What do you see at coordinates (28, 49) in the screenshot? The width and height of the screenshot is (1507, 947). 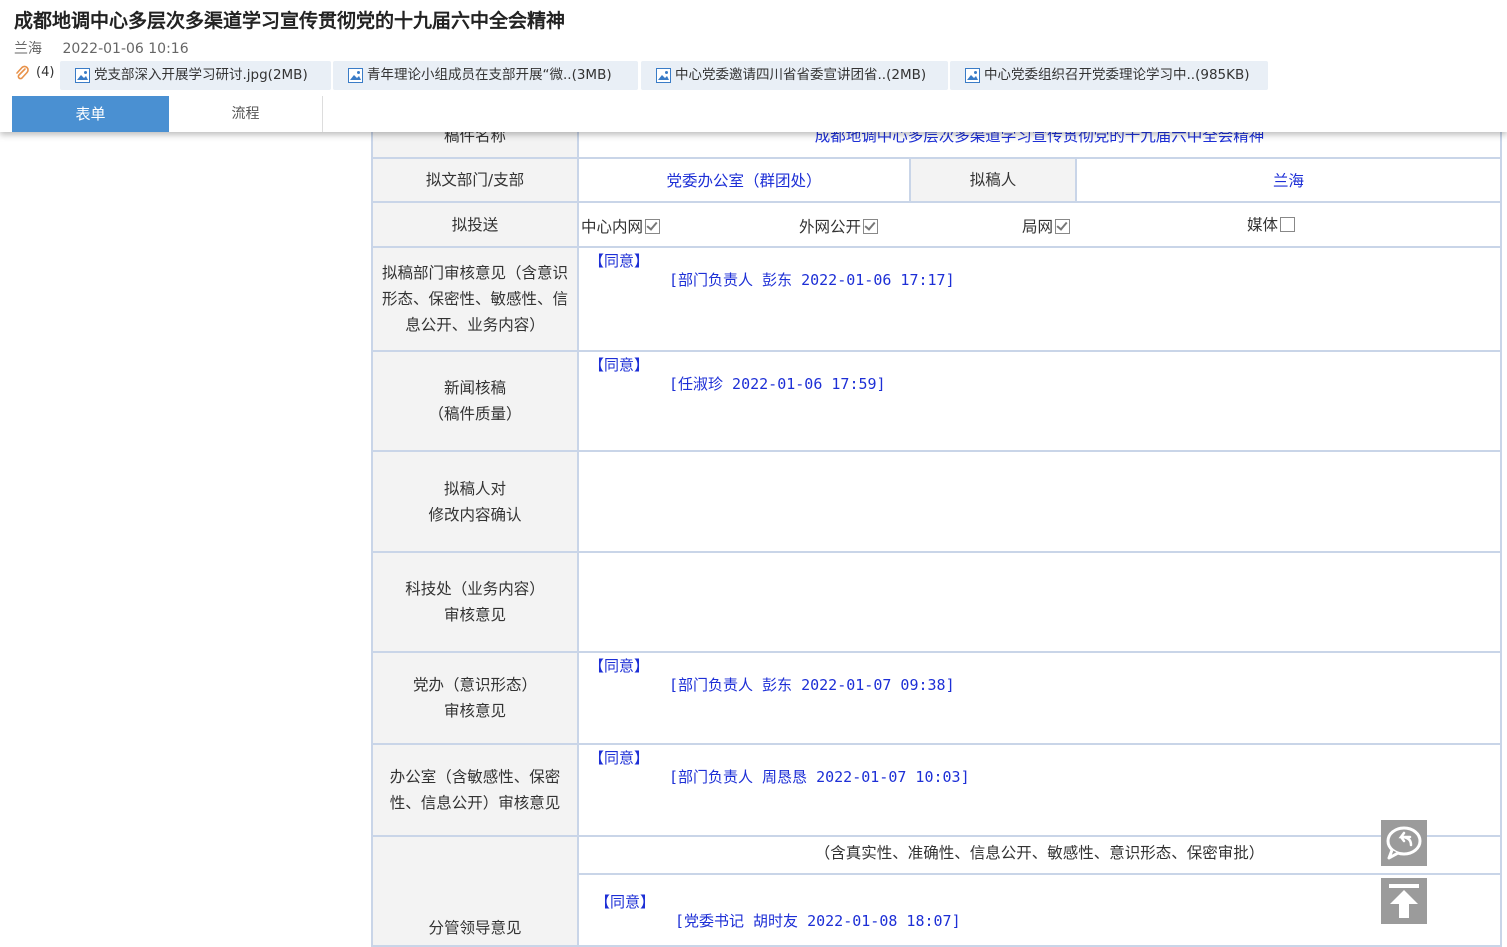 I see `author-name: 兰海` at bounding box center [28, 49].